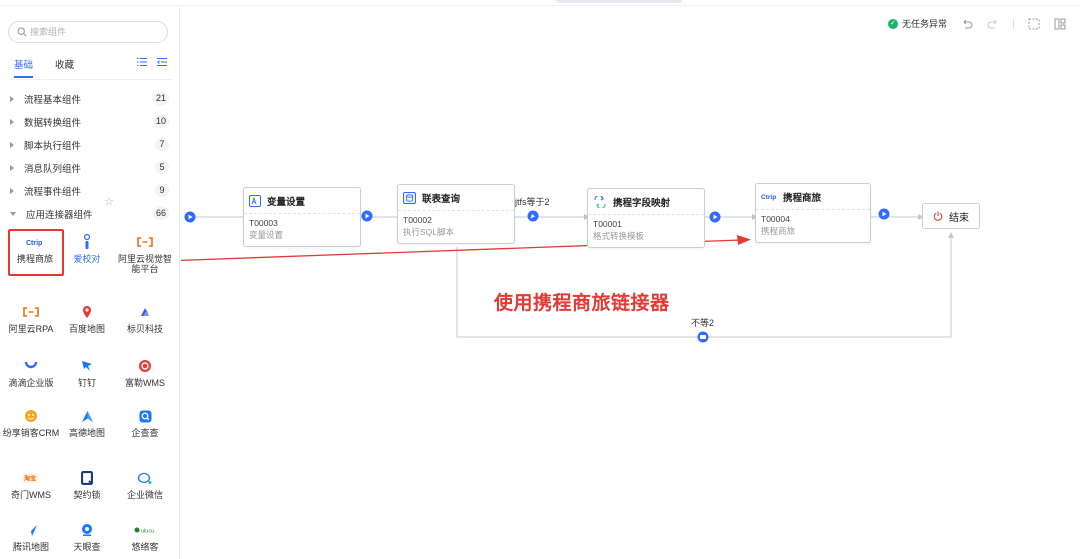 The width and height of the screenshot is (1080, 559). Describe the element at coordinates (22, 32) in the screenshot. I see `search-icon` at that location.